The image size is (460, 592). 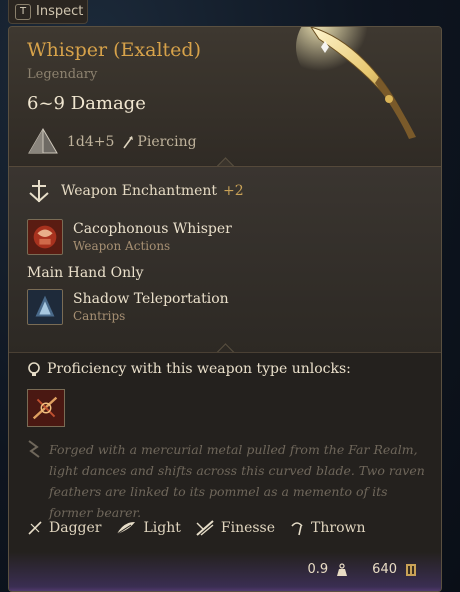 I want to click on ability-category: Cantrips, so click(x=99, y=316).